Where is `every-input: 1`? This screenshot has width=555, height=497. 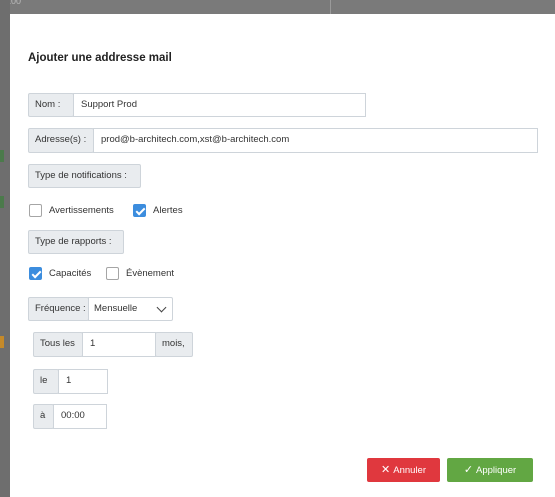 every-input: 1 is located at coordinates (119, 344).